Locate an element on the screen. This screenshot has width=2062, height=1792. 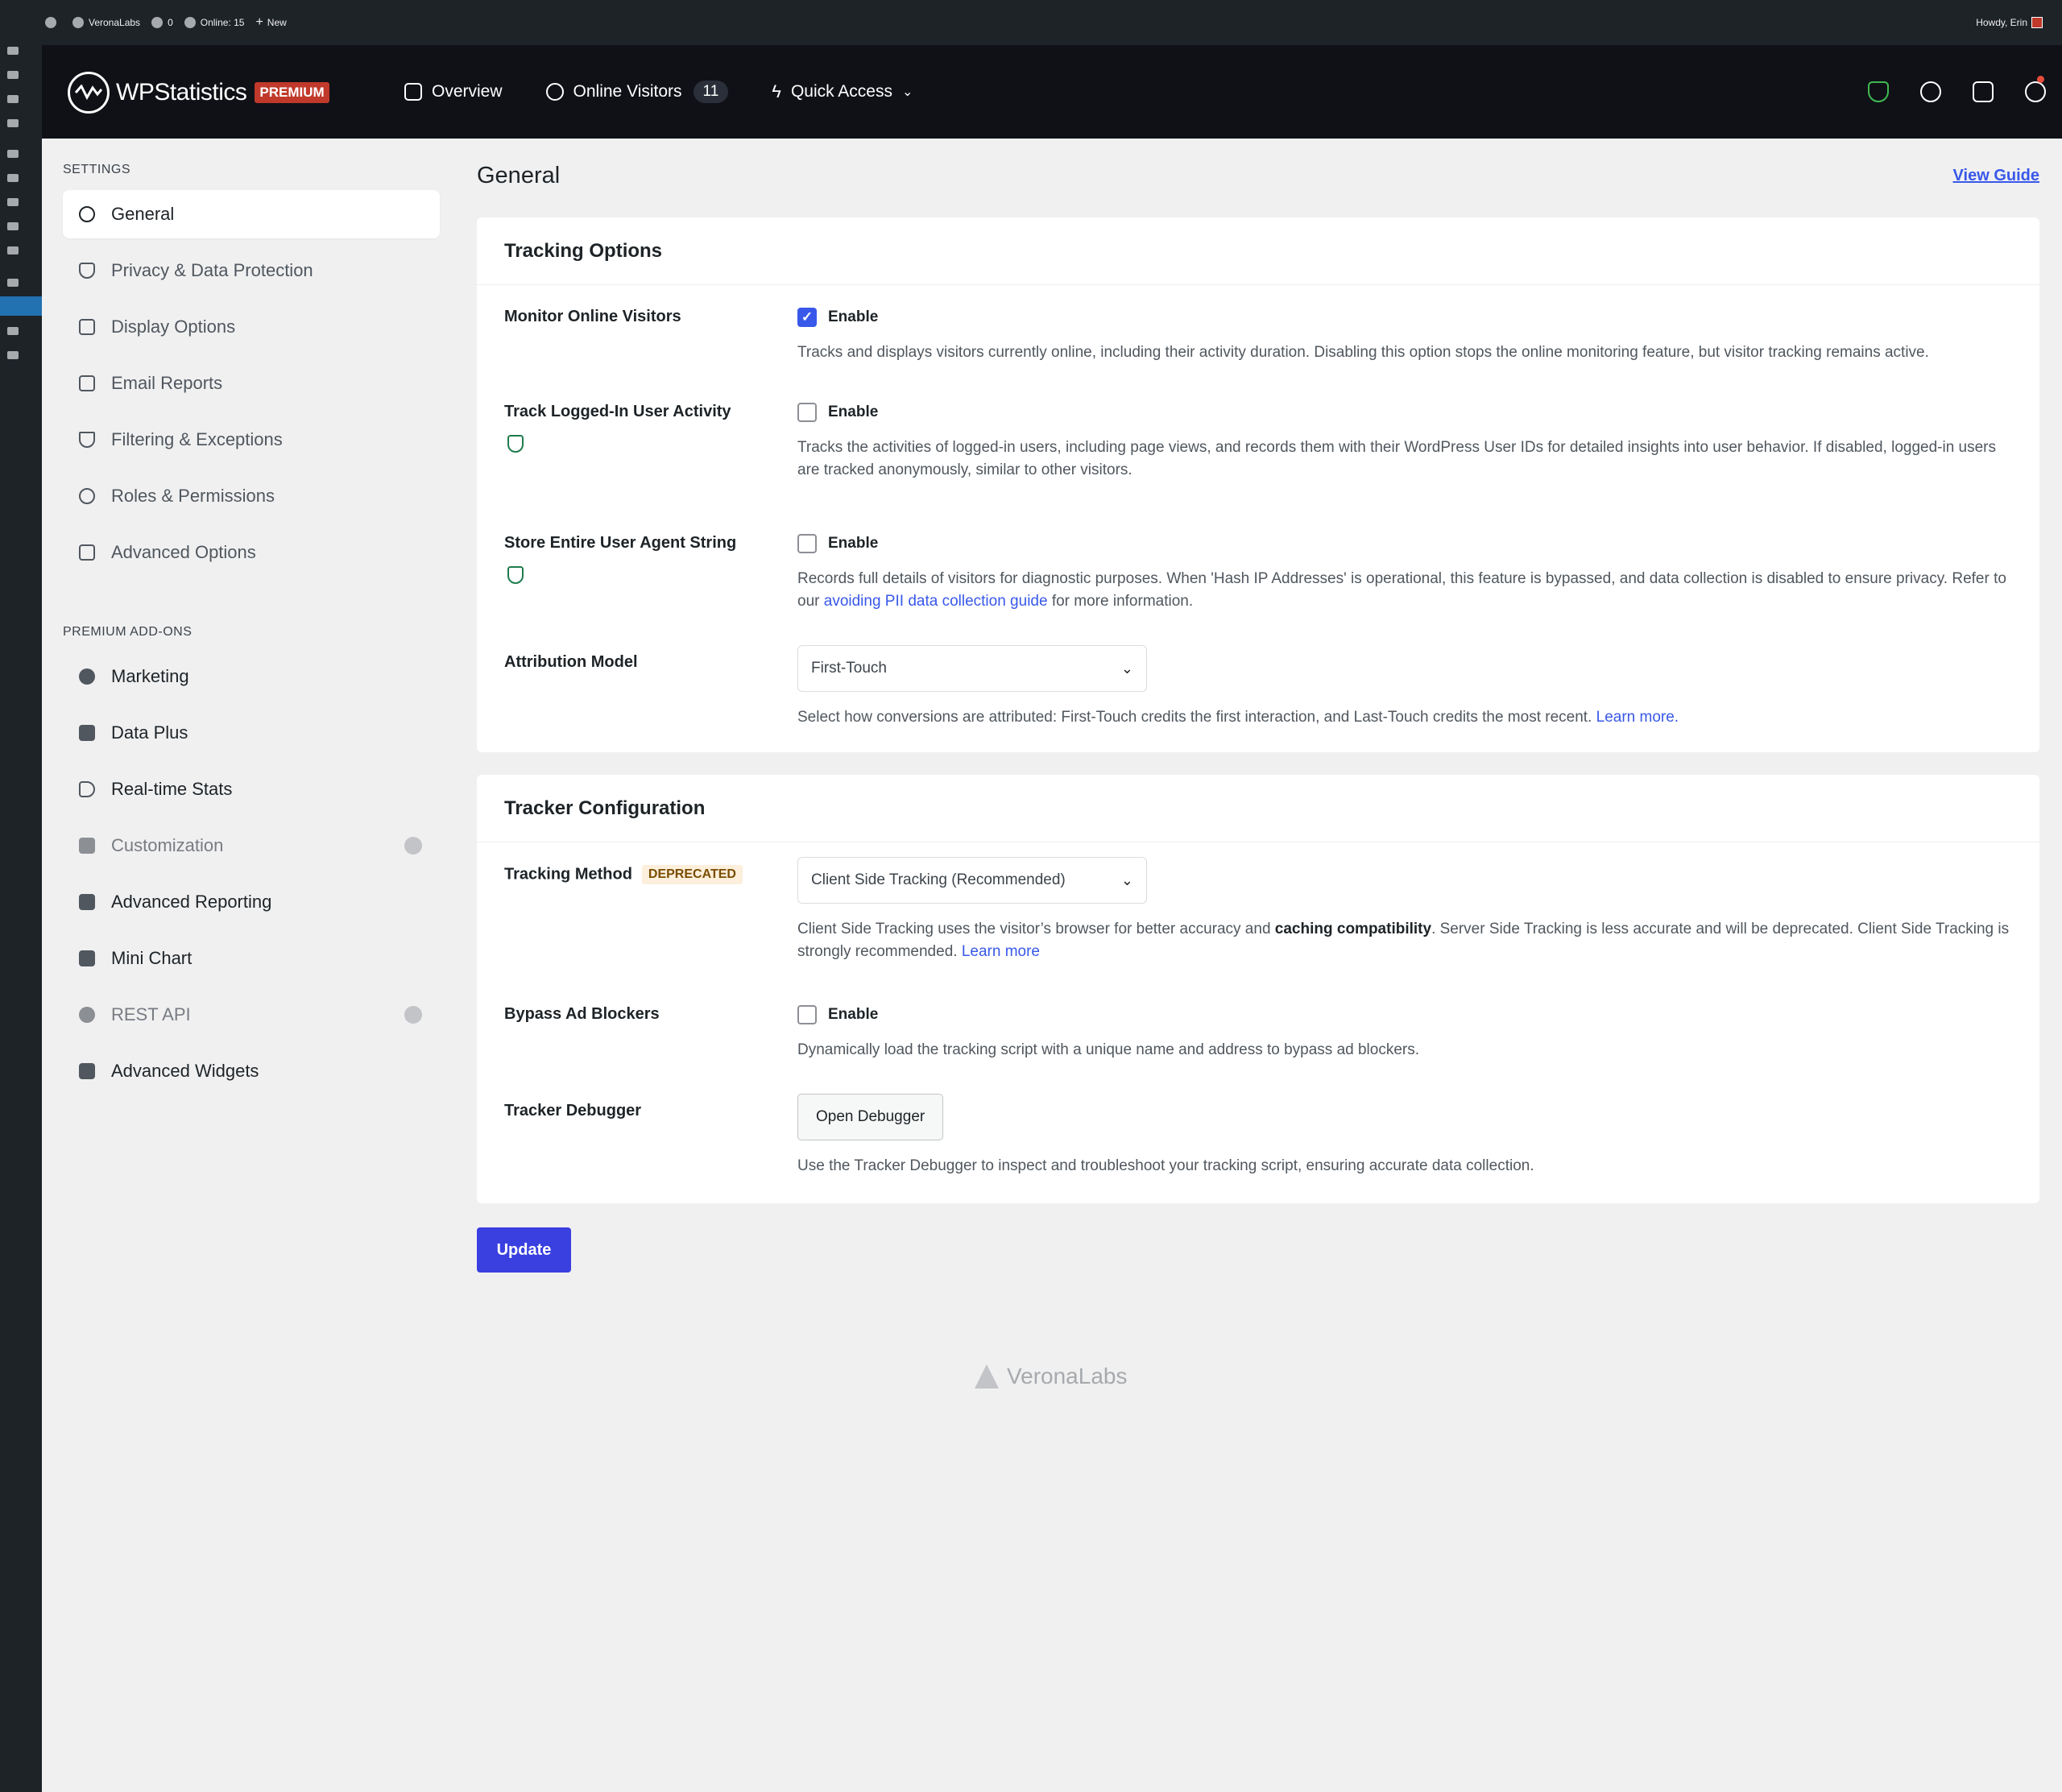
sidebar-item-general: General is located at coordinates (251, 214).